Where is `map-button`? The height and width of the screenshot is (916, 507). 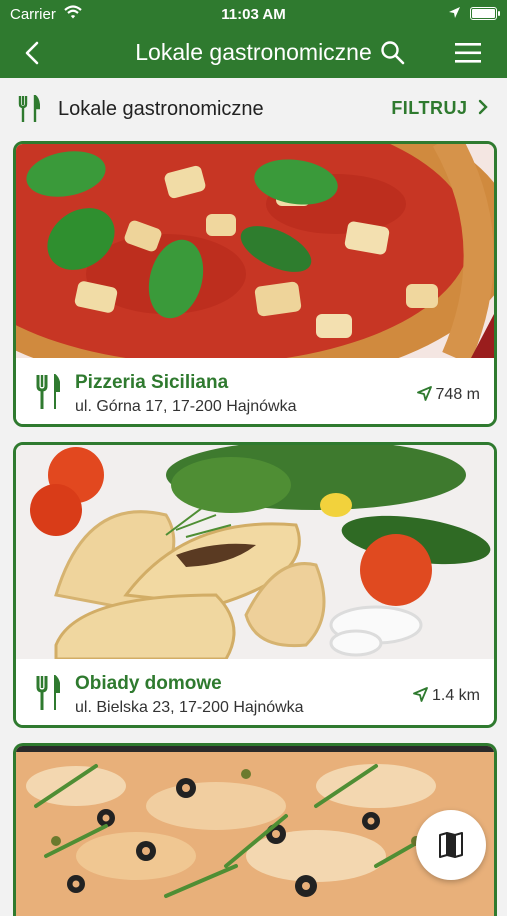 map-button is located at coordinates (451, 845).